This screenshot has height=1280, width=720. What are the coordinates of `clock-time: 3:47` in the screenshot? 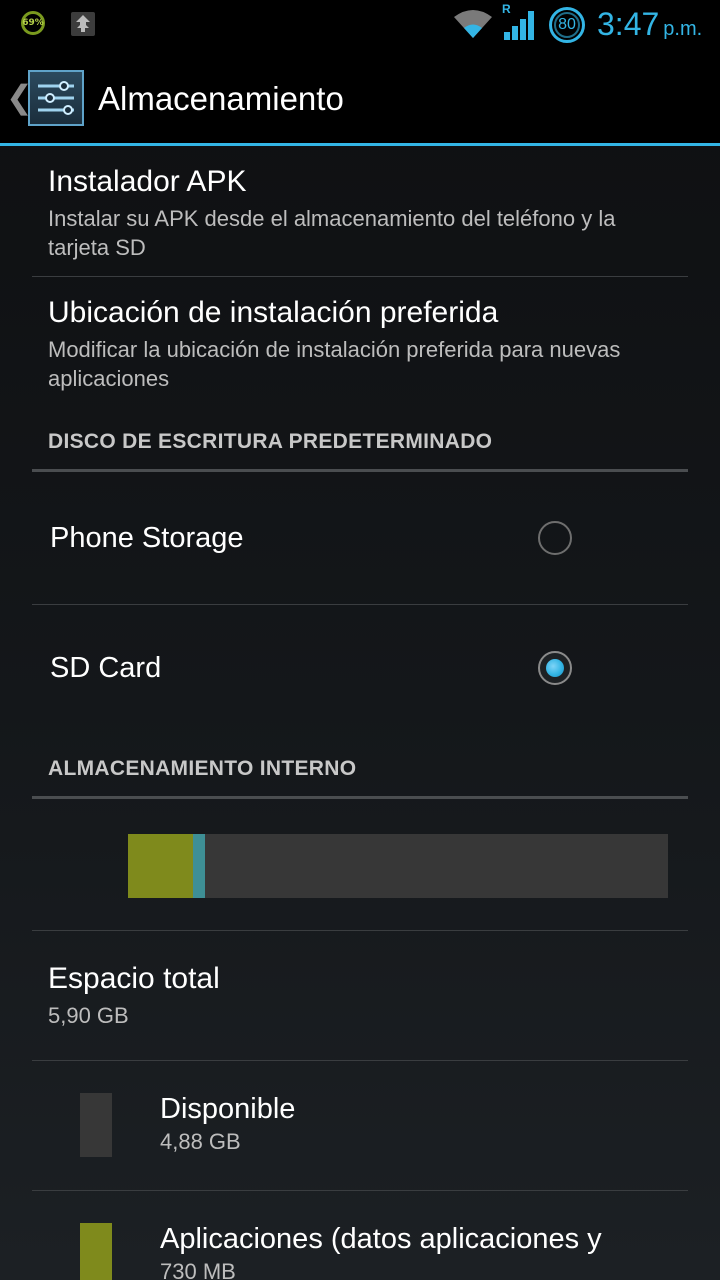 It's located at (628, 24).